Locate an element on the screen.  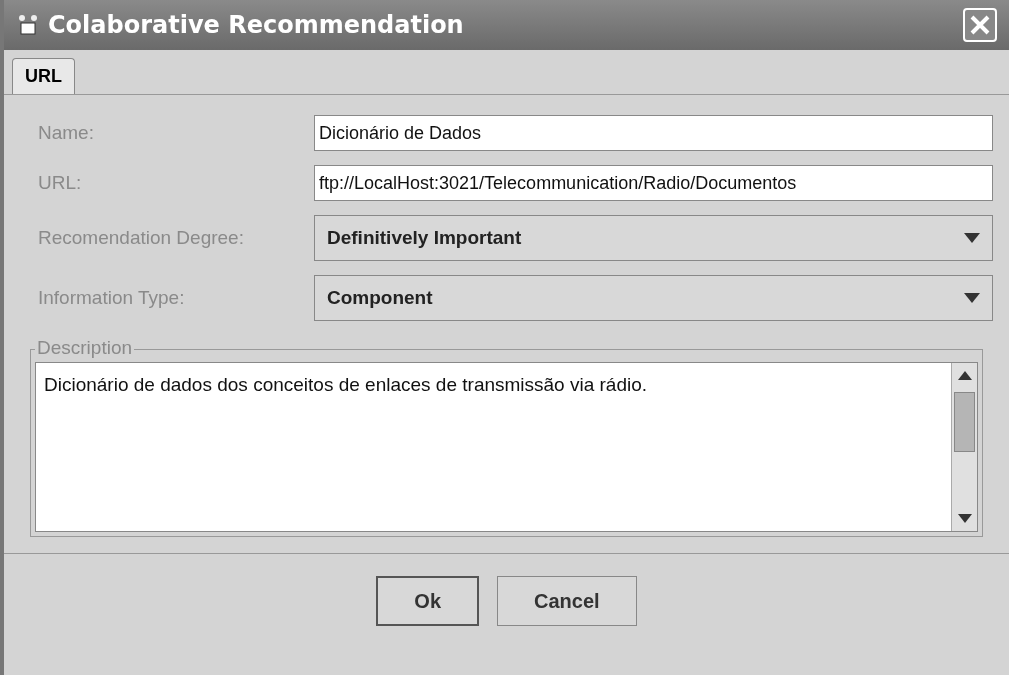
text-field: Dicionário de Dados is located at coordinates (653, 133).